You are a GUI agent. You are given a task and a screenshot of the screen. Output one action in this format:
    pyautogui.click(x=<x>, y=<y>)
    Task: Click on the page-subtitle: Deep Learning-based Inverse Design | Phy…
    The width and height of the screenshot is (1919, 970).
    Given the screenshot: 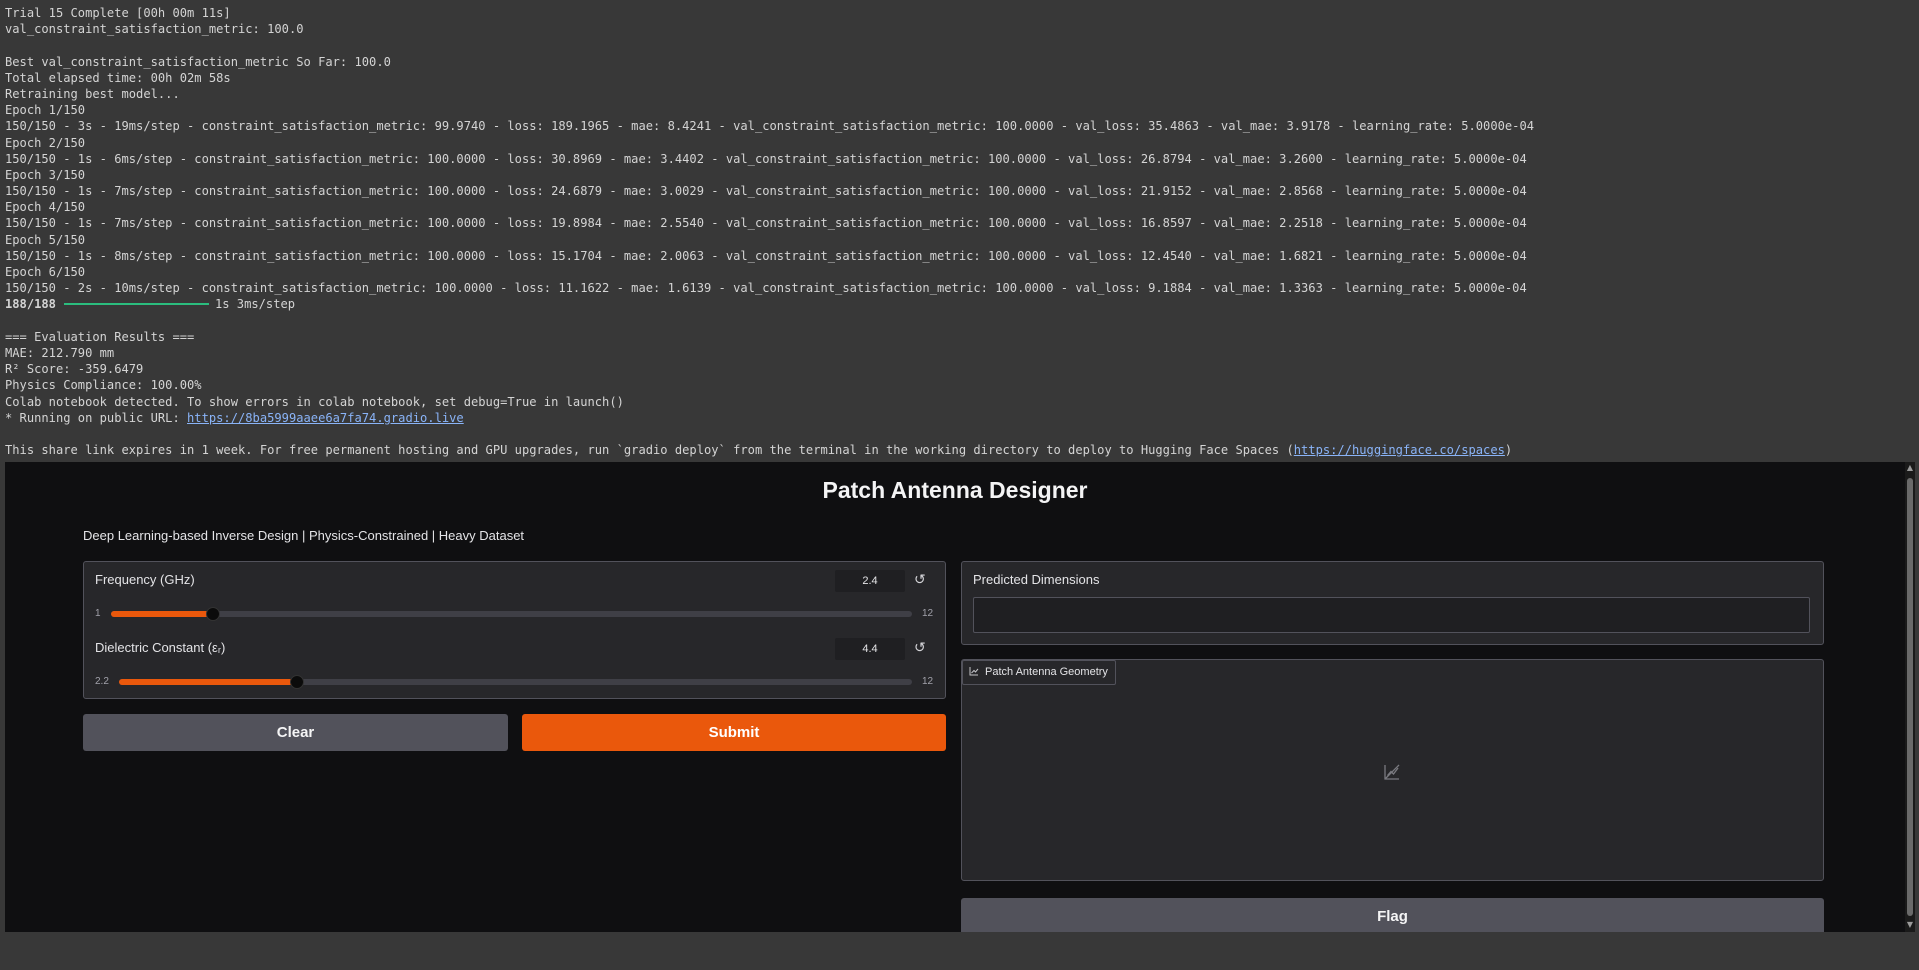 What is the action you would take?
    pyautogui.click(x=304, y=535)
    